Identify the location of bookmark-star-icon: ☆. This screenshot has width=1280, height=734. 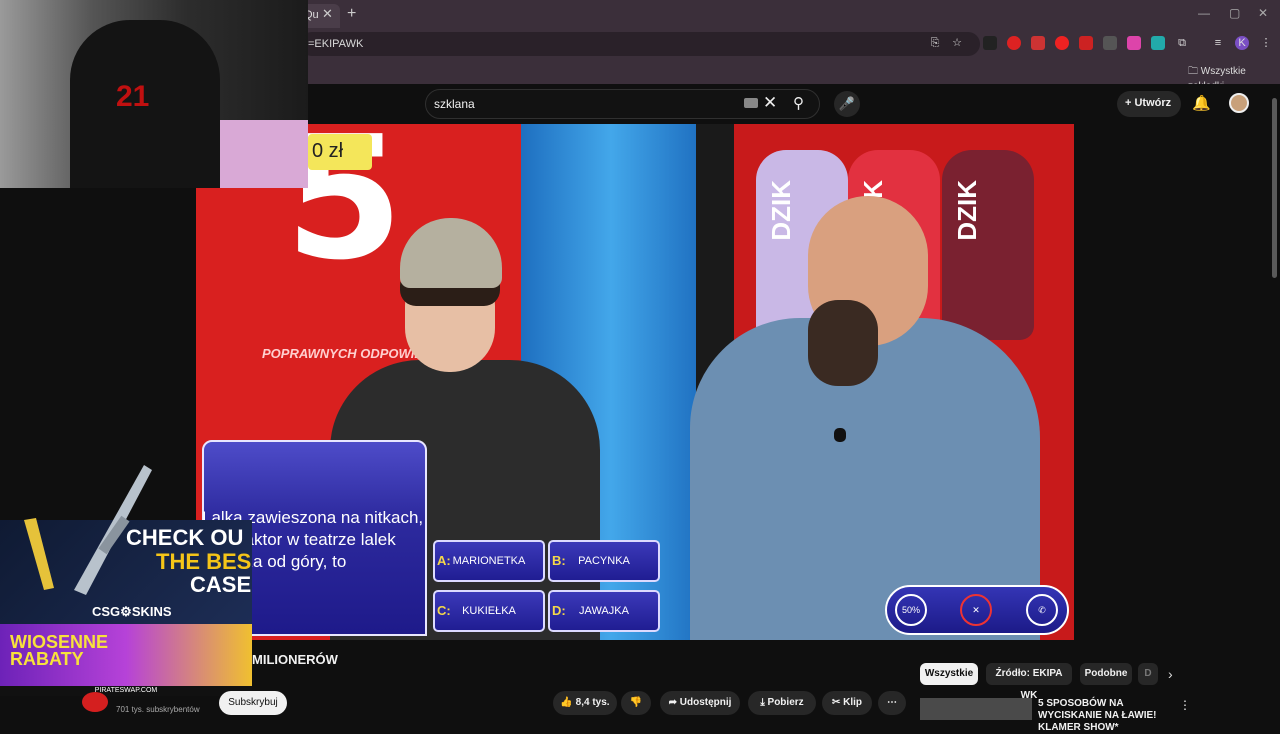
(957, 43).